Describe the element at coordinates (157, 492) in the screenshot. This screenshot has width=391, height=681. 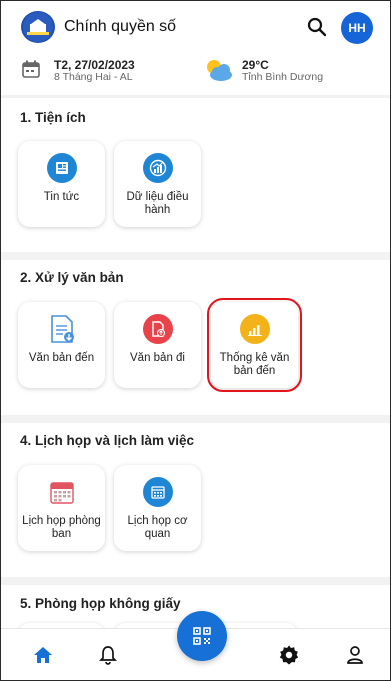
I see `calendar-grid-icon` at that location.